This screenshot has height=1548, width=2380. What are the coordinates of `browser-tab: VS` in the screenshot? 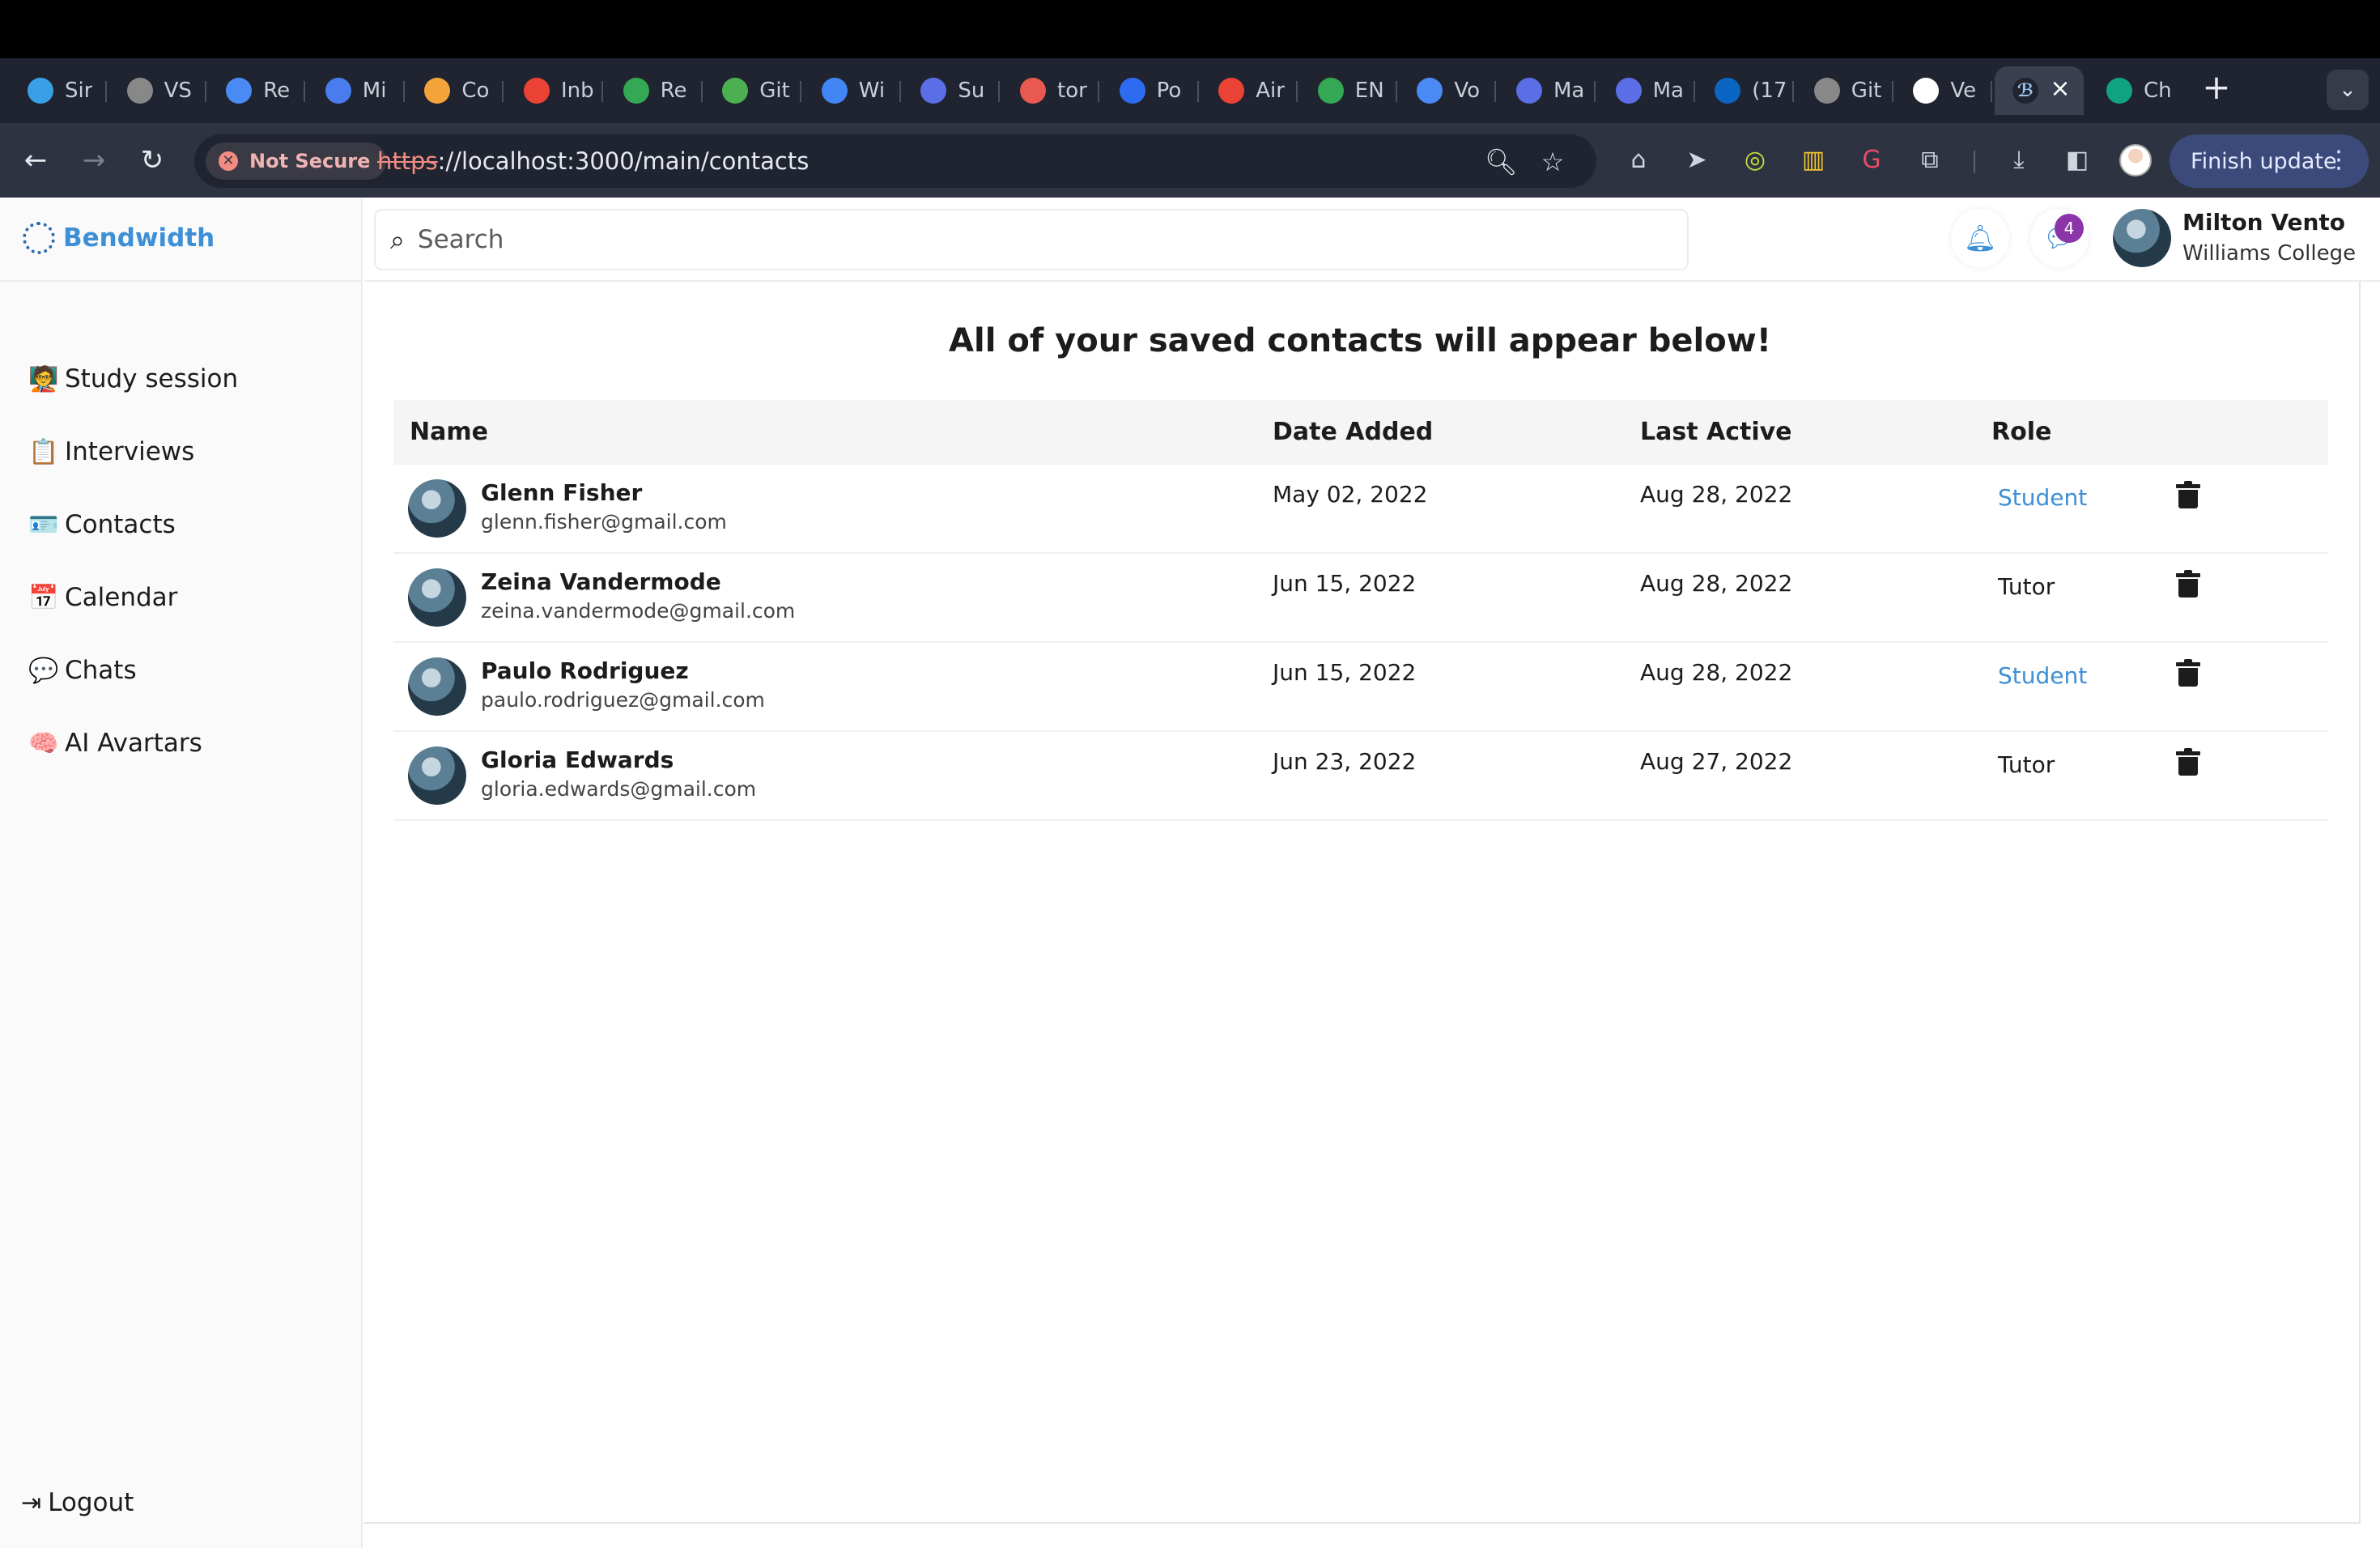 It's located at (157, 91).